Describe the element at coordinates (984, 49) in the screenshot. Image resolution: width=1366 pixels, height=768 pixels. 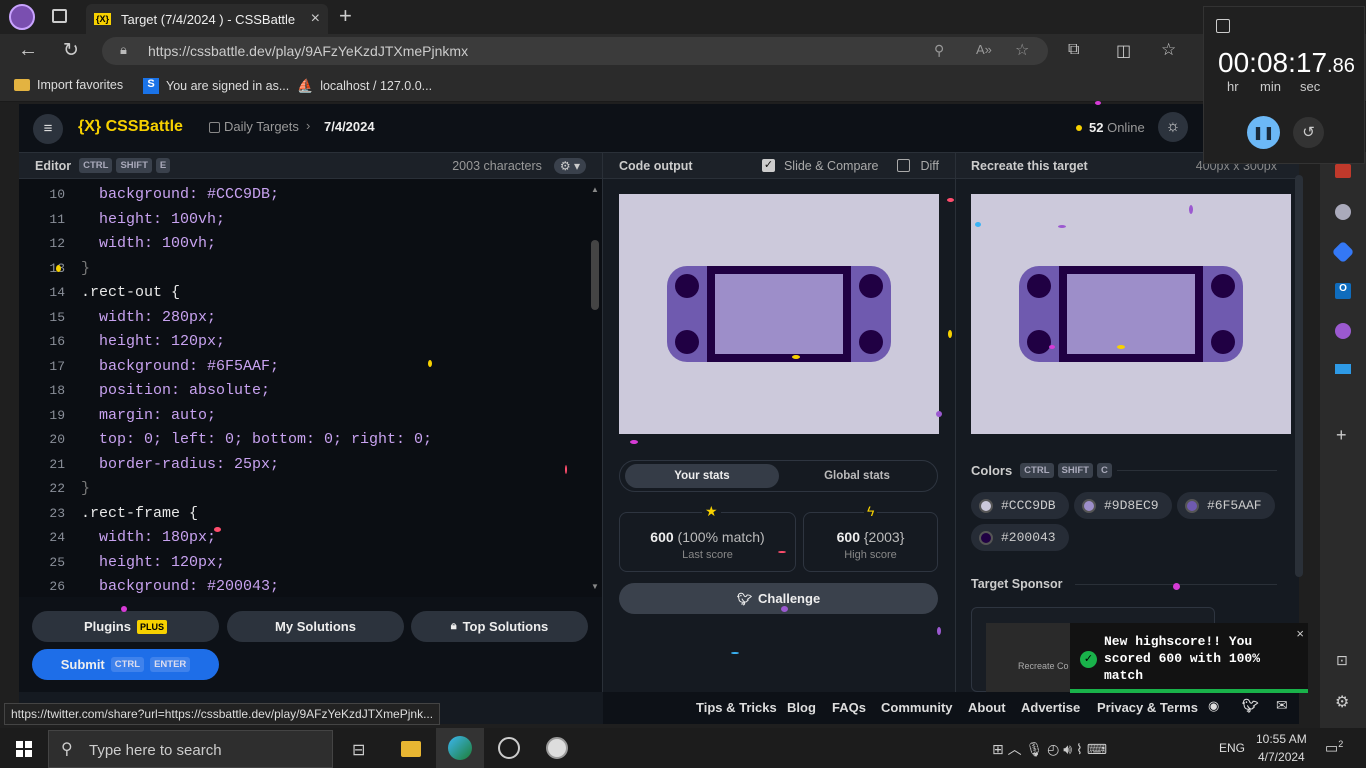
I see `read-aloud-icon: A»` at that location.